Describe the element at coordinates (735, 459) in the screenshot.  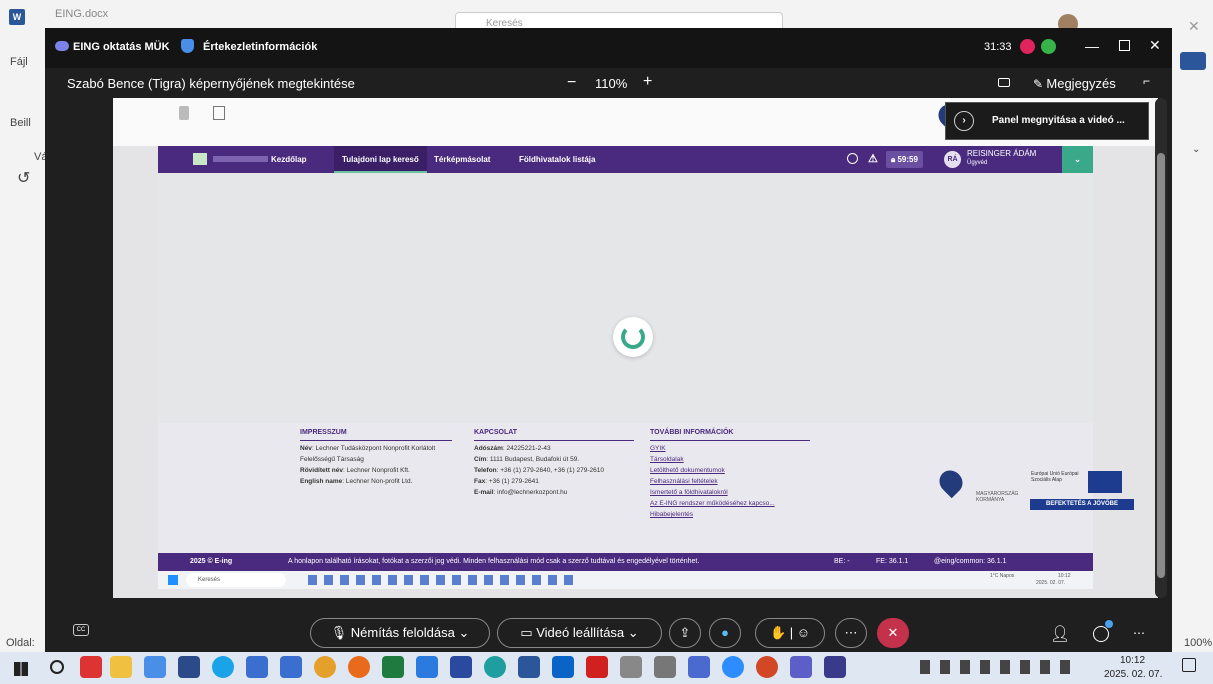
I see `footer-link: Társoldalak` at that location.